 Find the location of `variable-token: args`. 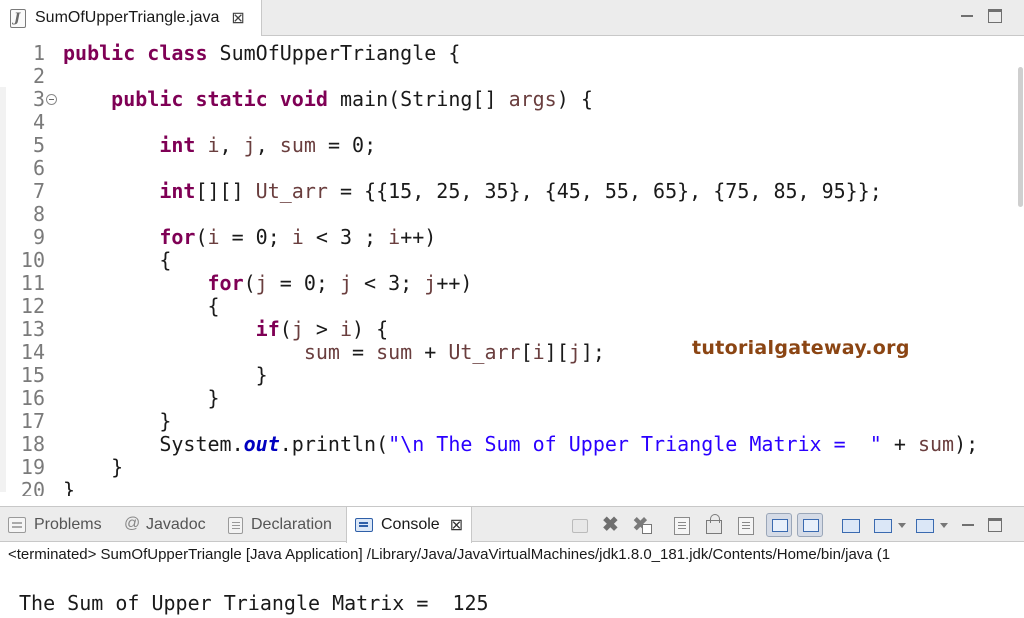

variable-token: args is located at coordinates (532, 99).